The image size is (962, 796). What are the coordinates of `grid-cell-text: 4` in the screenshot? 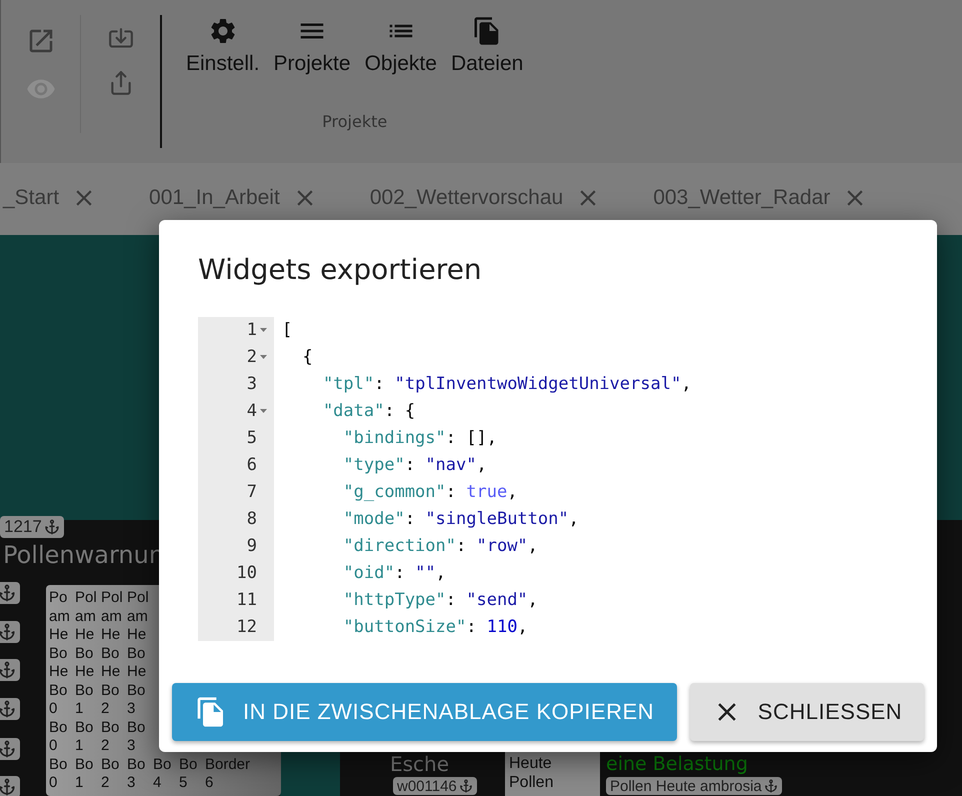 It's located at (157, 783).